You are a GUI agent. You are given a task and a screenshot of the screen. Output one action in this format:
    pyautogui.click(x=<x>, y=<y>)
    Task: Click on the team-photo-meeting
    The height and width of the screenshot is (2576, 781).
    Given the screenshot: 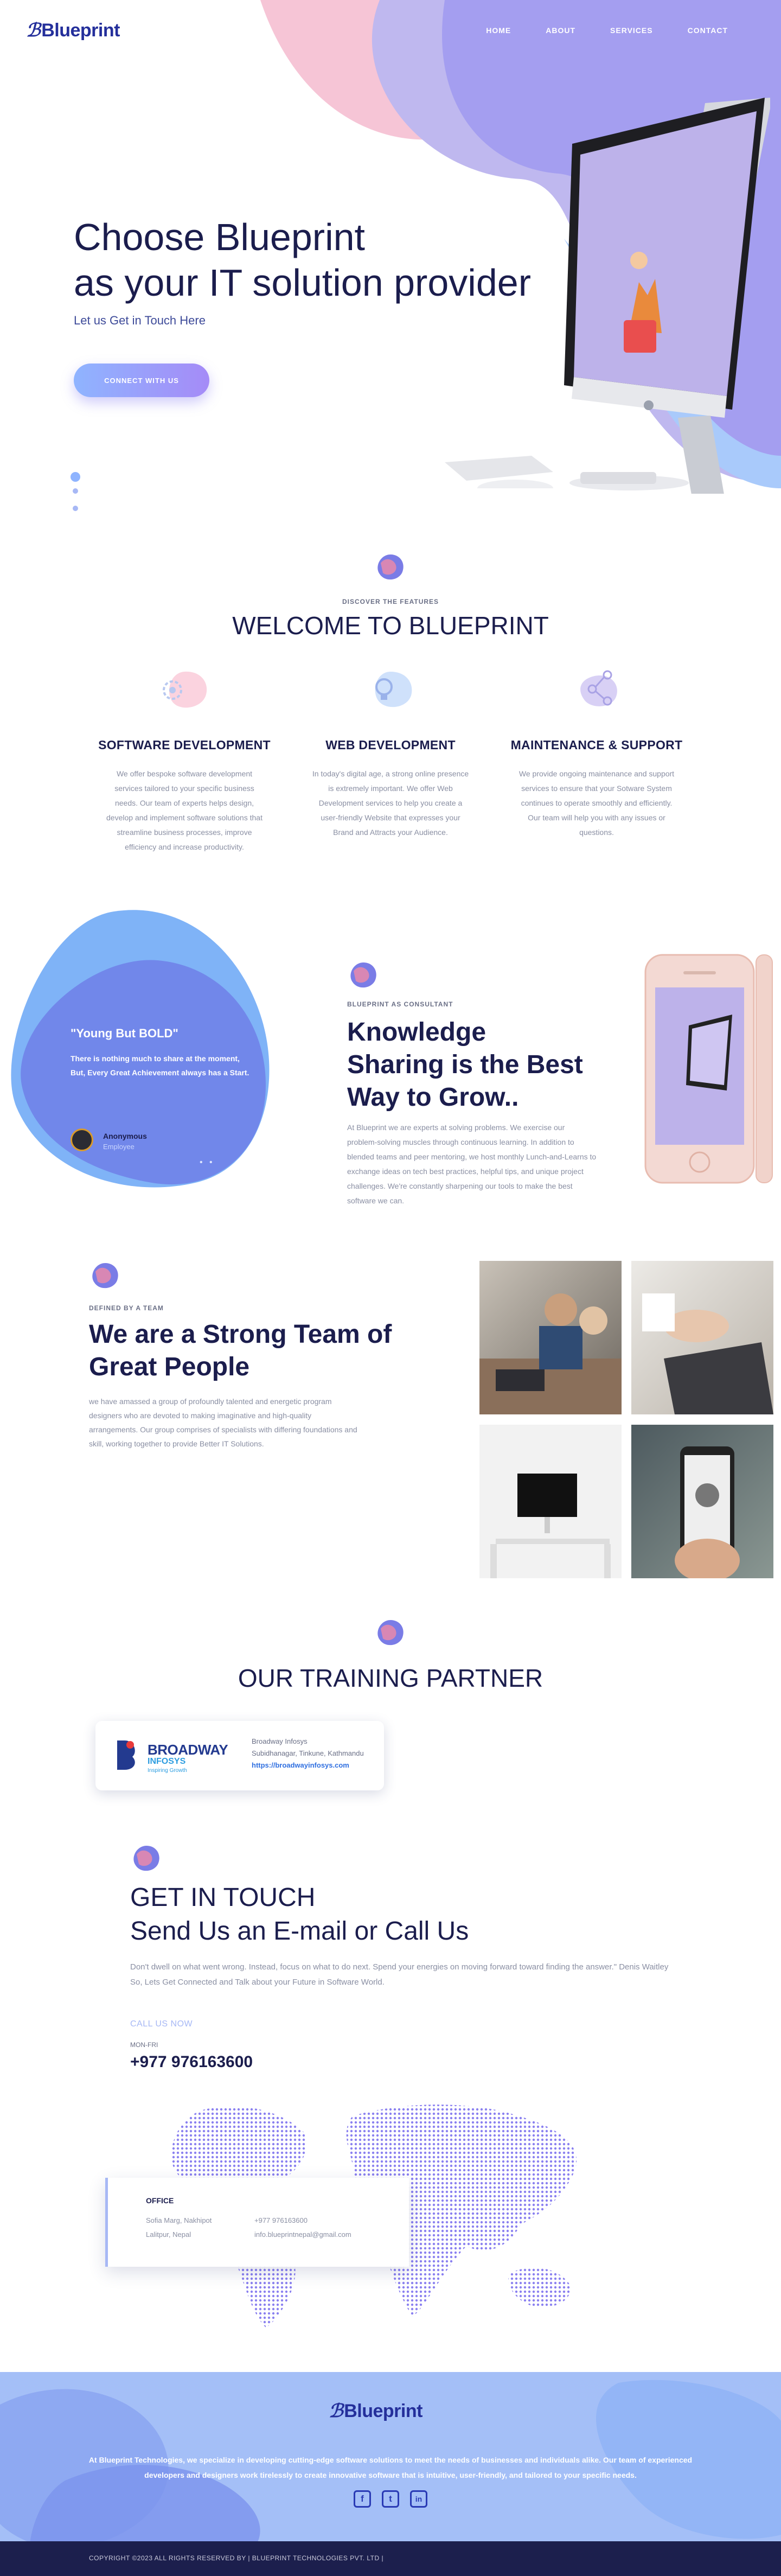 What is the action you would take?
    pyautogui.click(x=550, y=1337)
    